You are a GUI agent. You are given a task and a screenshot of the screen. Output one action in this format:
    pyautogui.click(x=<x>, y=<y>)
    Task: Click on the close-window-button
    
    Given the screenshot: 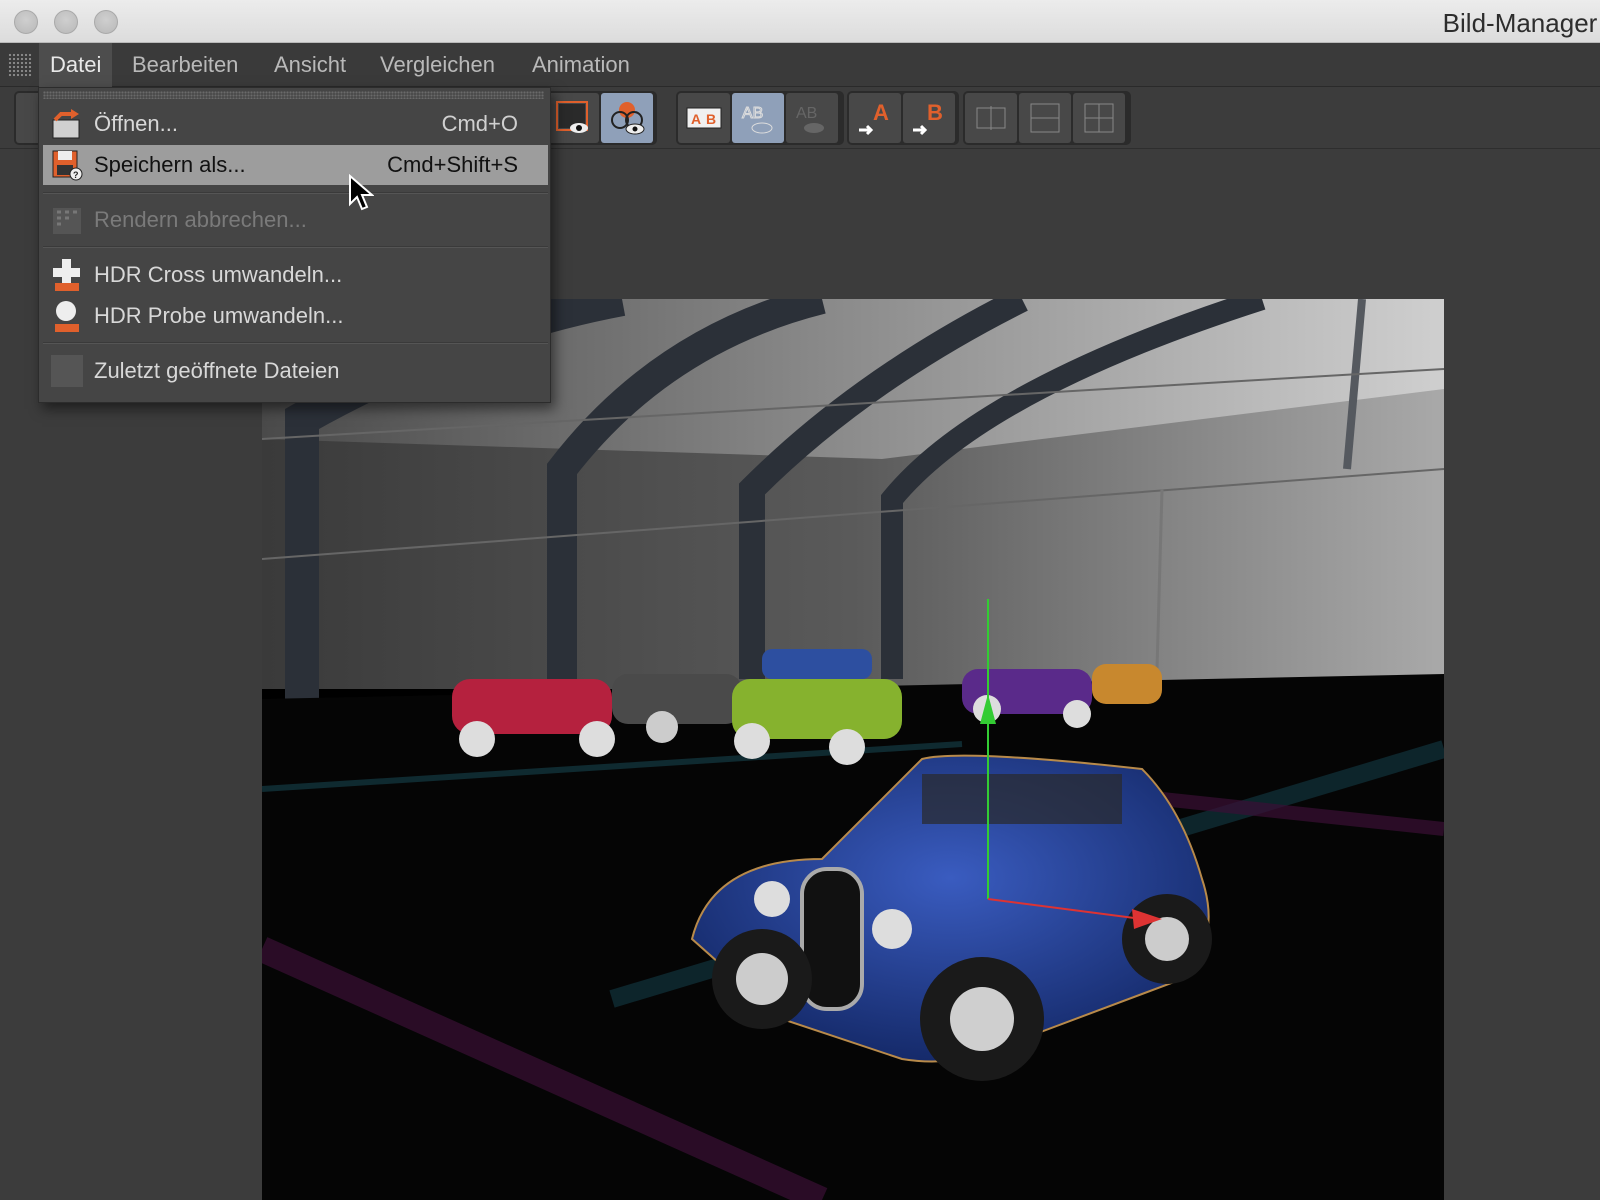 What is the action you would take?
    pyautogui.click(x=26, y=22)
    